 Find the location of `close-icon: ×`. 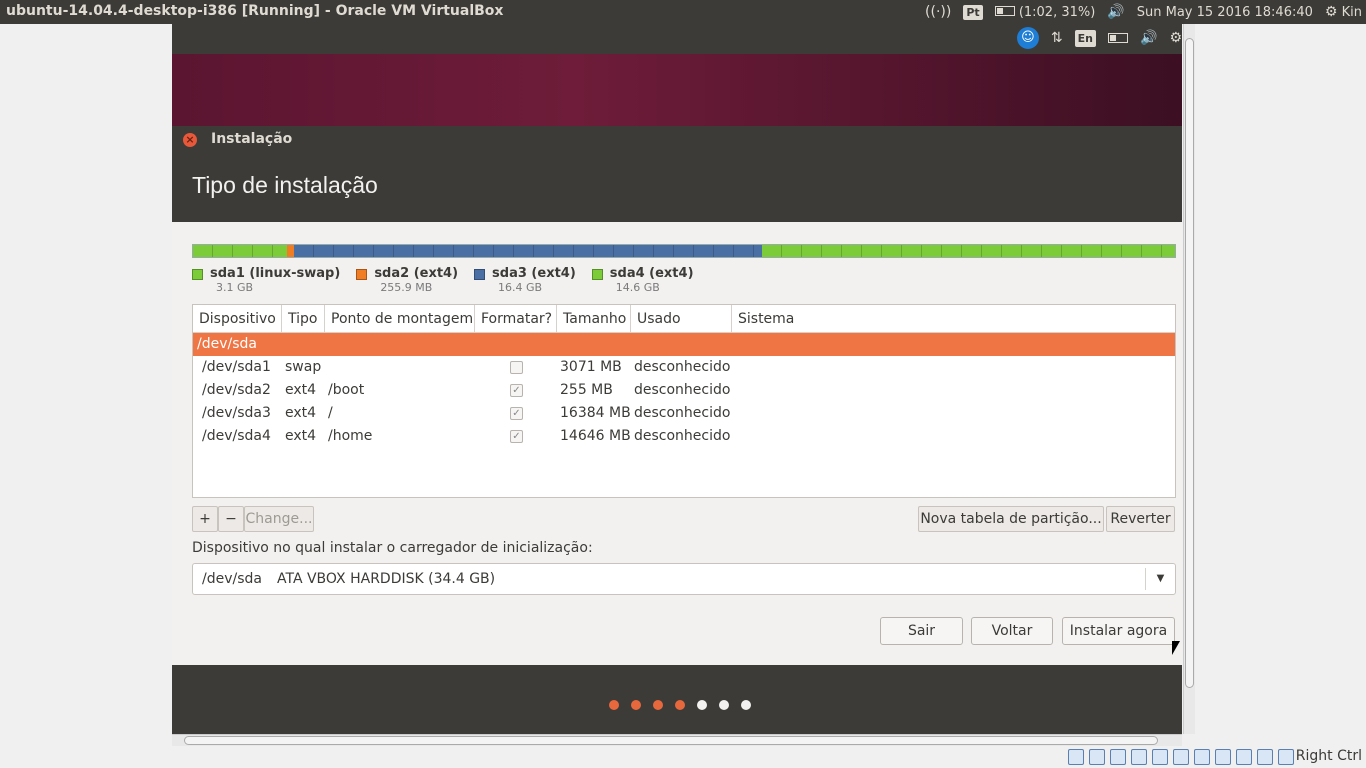

close-icon: × is located at coordinates (190, 140).